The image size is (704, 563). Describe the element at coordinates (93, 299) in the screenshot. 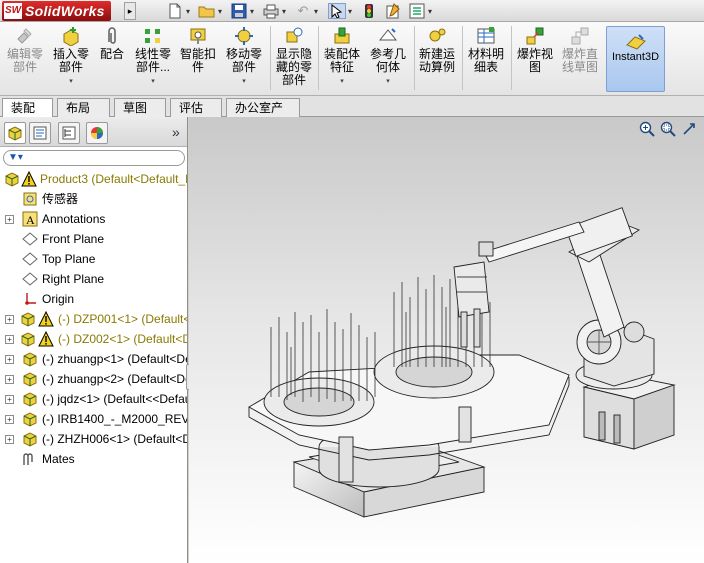

I see `tree-item-origin: Origin` at that location.